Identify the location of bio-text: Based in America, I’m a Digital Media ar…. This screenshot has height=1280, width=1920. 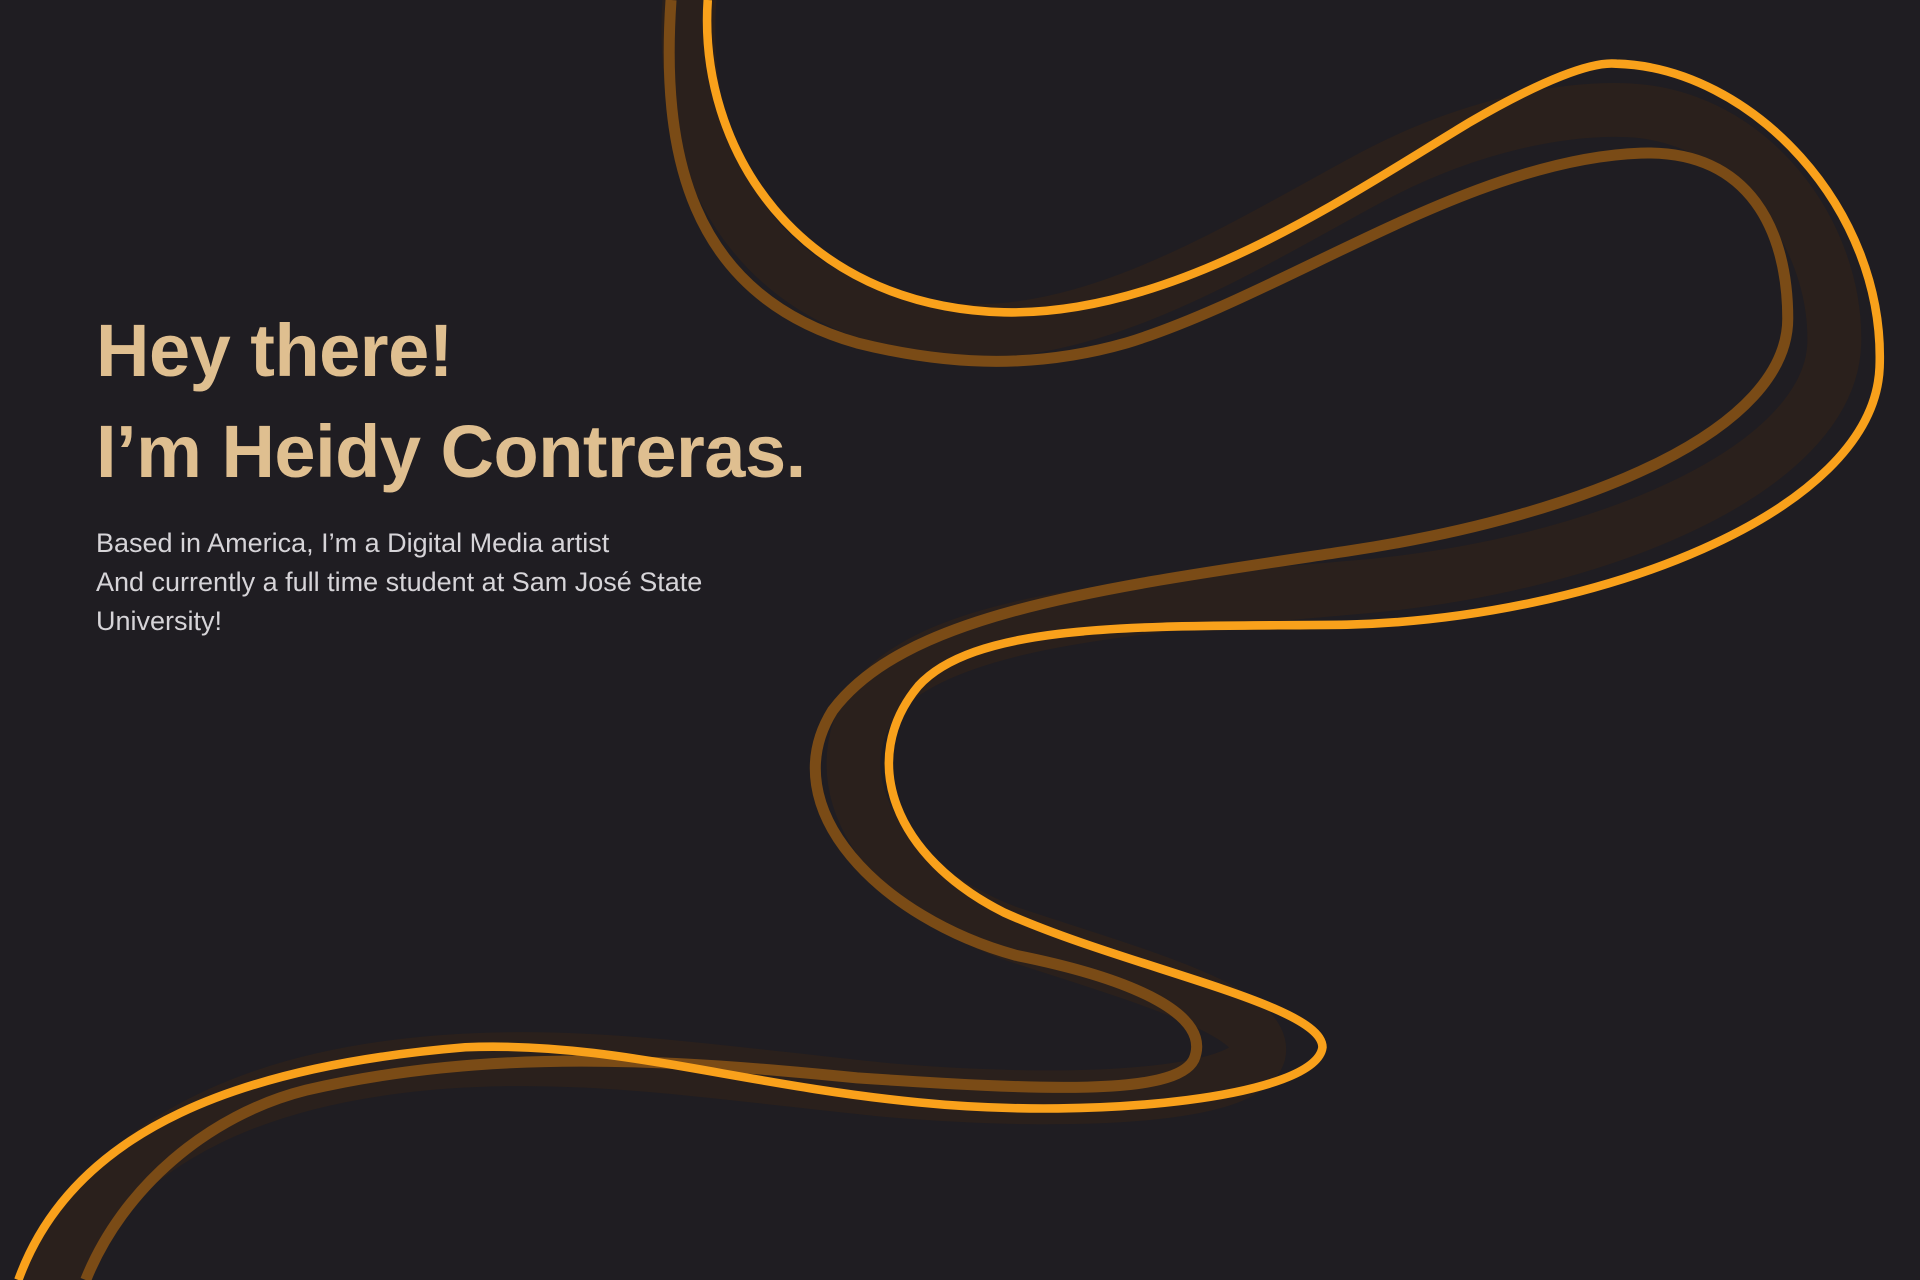
(456, 582).